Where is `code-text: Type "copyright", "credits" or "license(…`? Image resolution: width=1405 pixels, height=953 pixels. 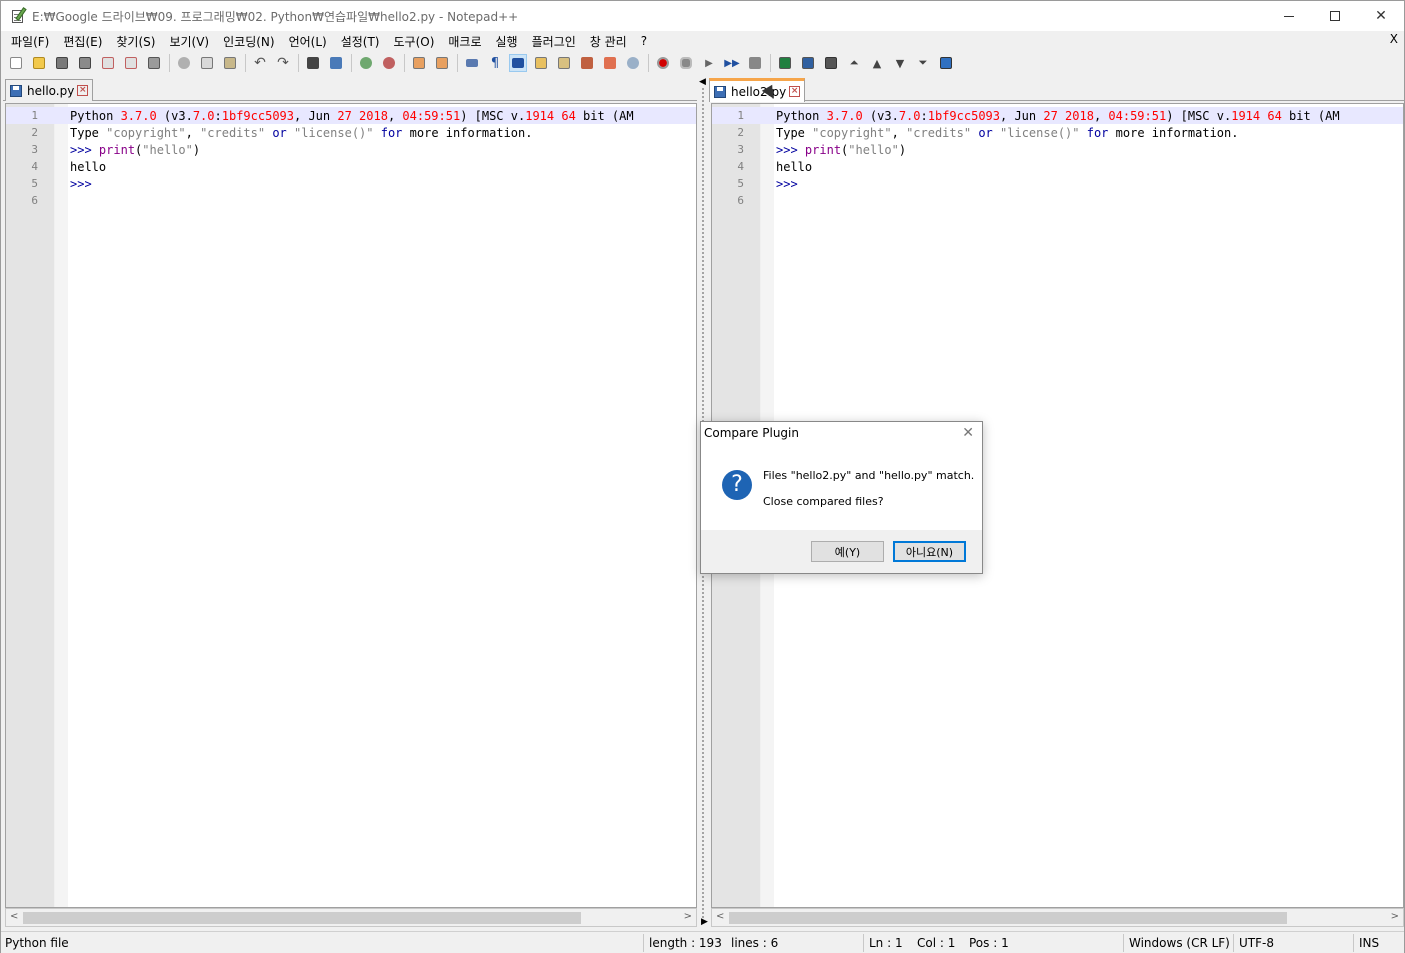
code-text: Type "copyright", "credits" or "license(… is located at coordinates (1007, 132).